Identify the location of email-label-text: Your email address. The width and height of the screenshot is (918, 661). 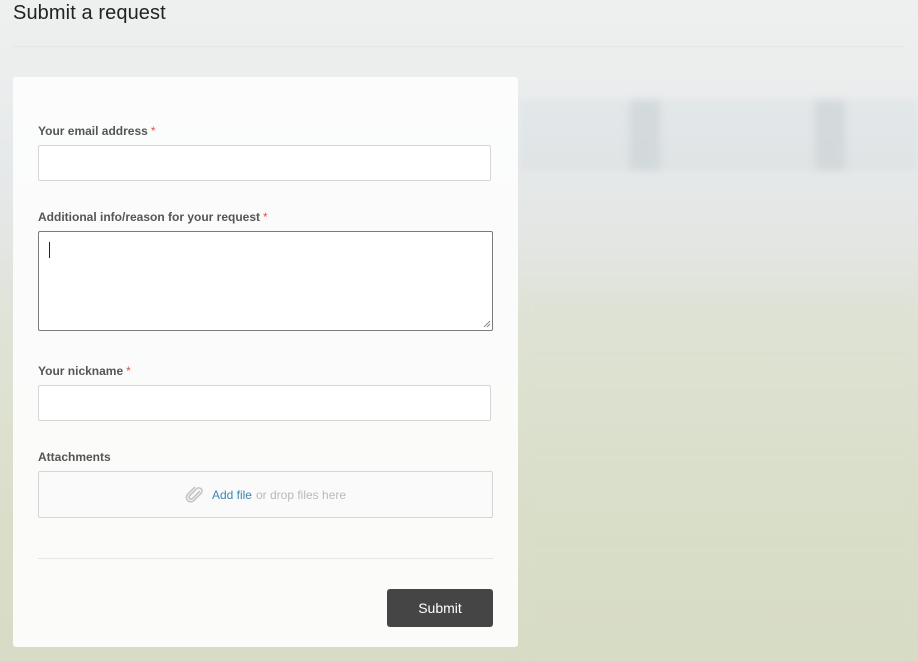
(93, 131).